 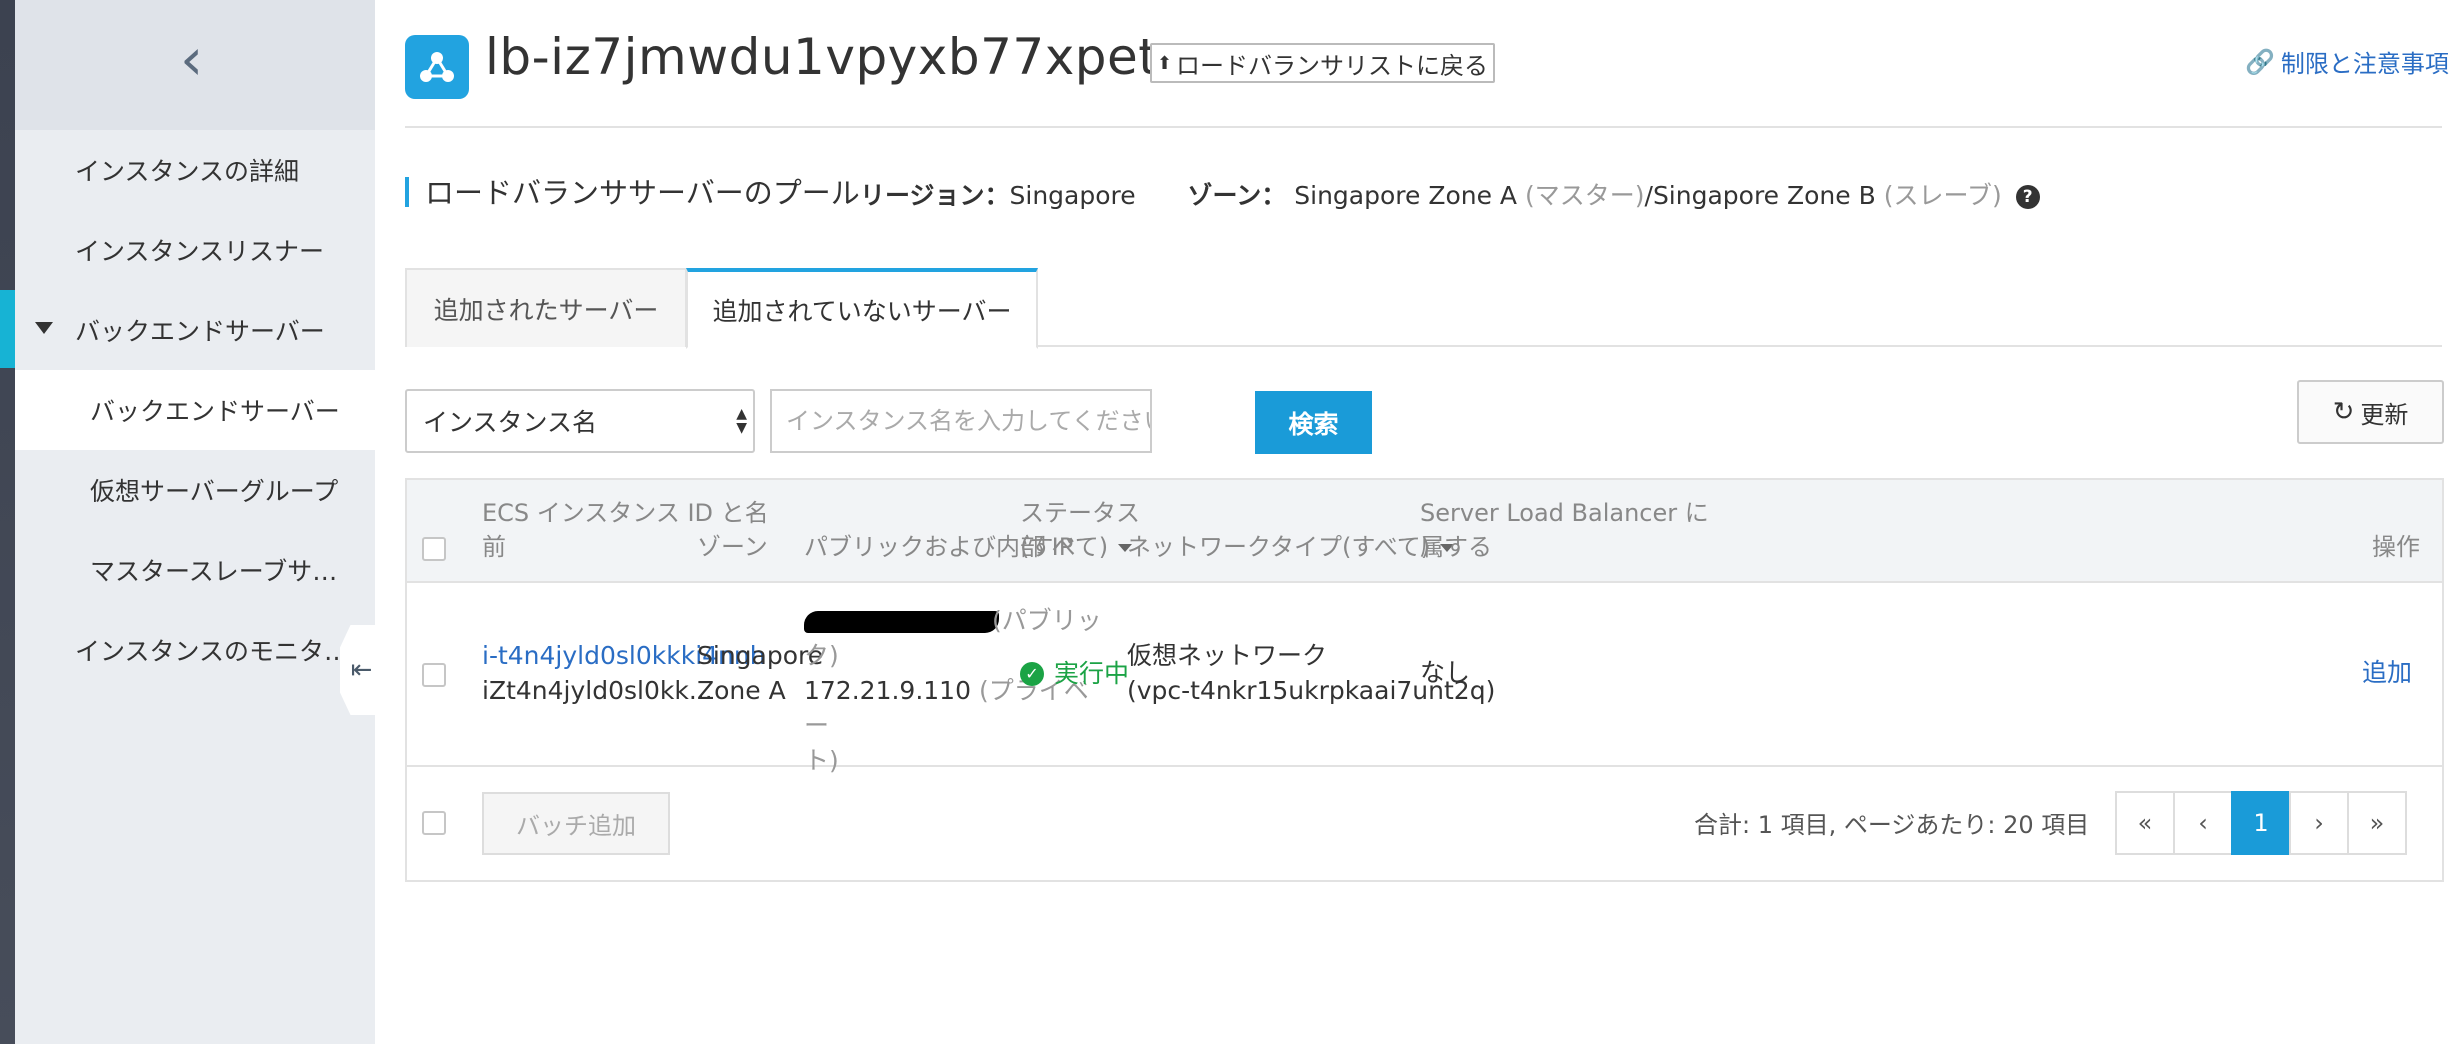 I want to click on refresh-icon: ↻, so click(x=2343, y=412).